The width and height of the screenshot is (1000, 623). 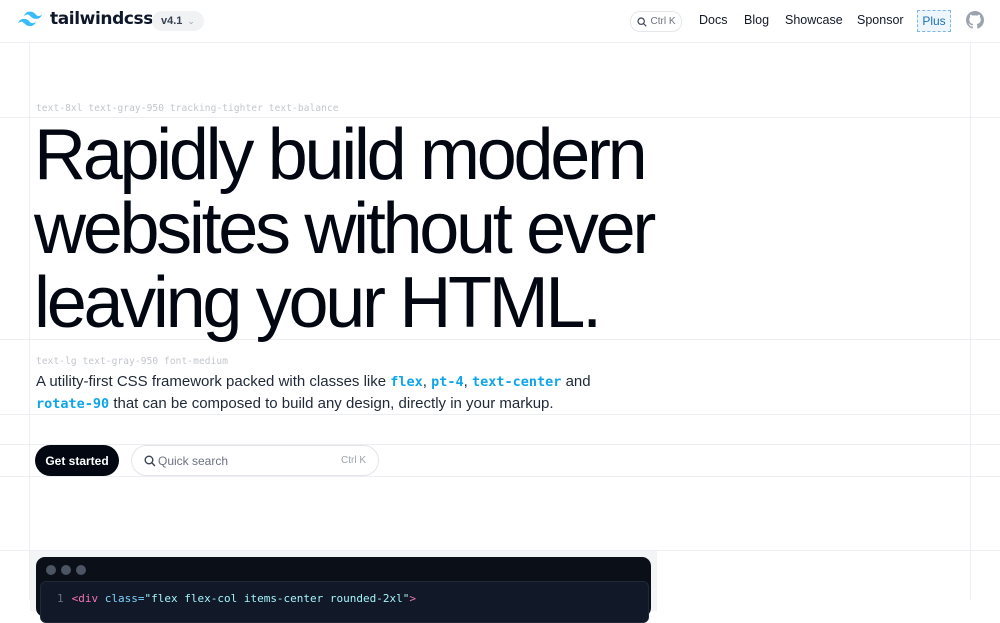 I want to click on nav-sponsor: Sponsor, so click(x=880, y=20).